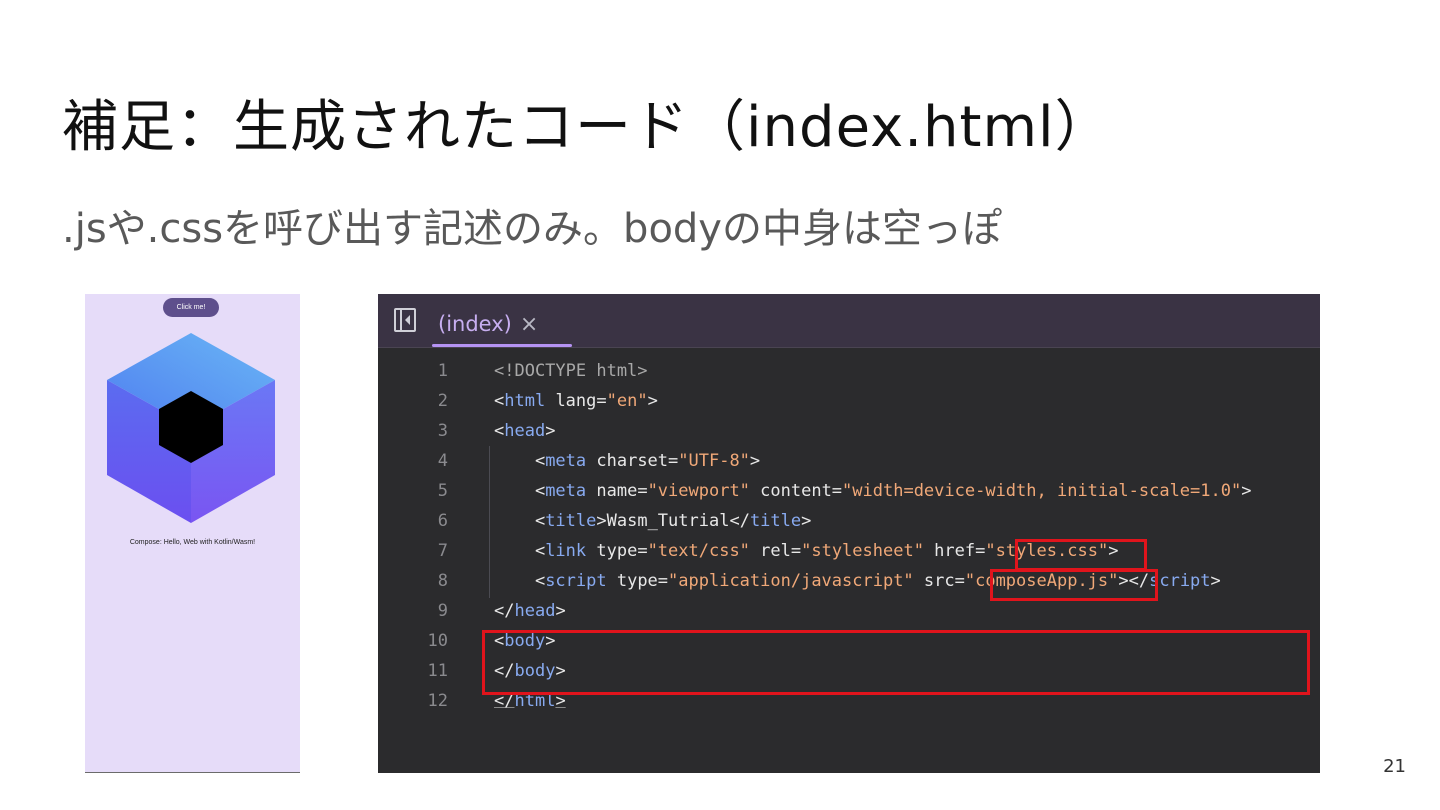  What do you see at coordinates (954, 551) in the screenshot?
I see `code-token: href=` at bounding box center [954, 551].